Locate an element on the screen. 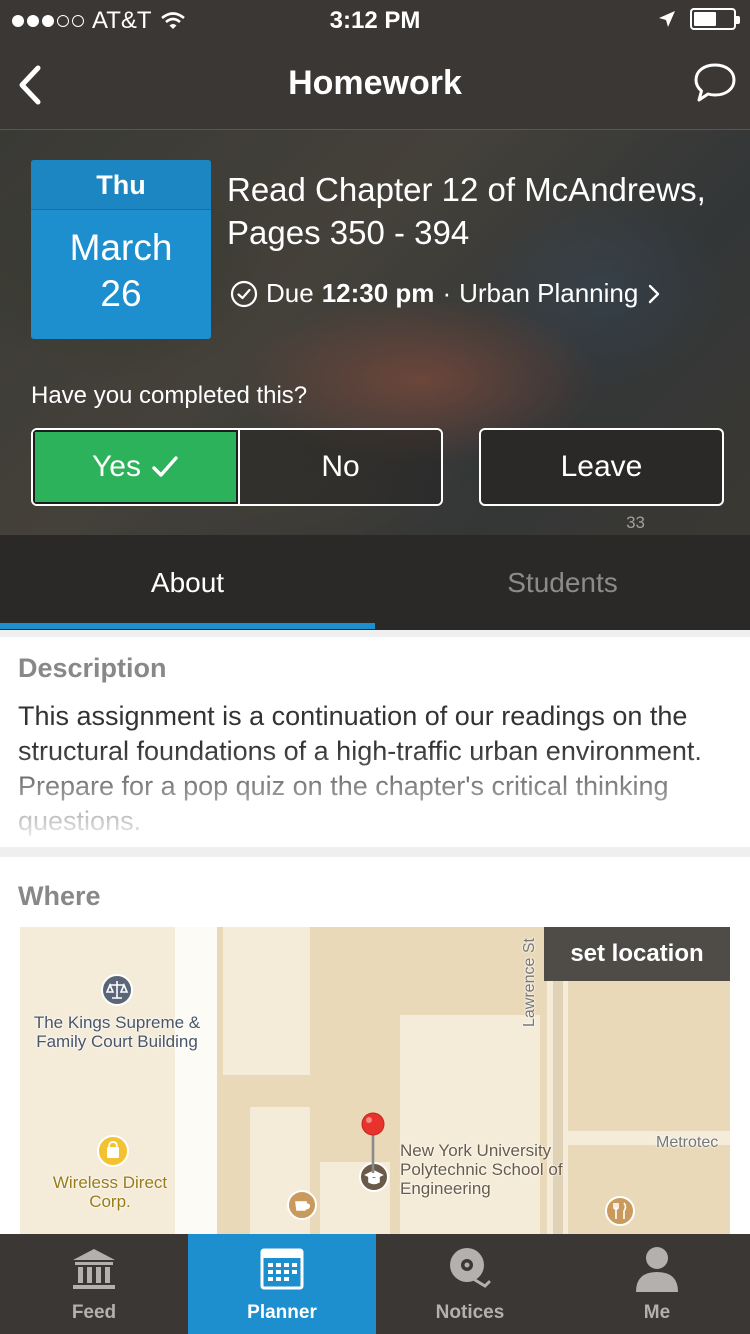 Image resolution: width=750 pixels, height=1334 pixels. comments-button is located at coordinates (715, 83).